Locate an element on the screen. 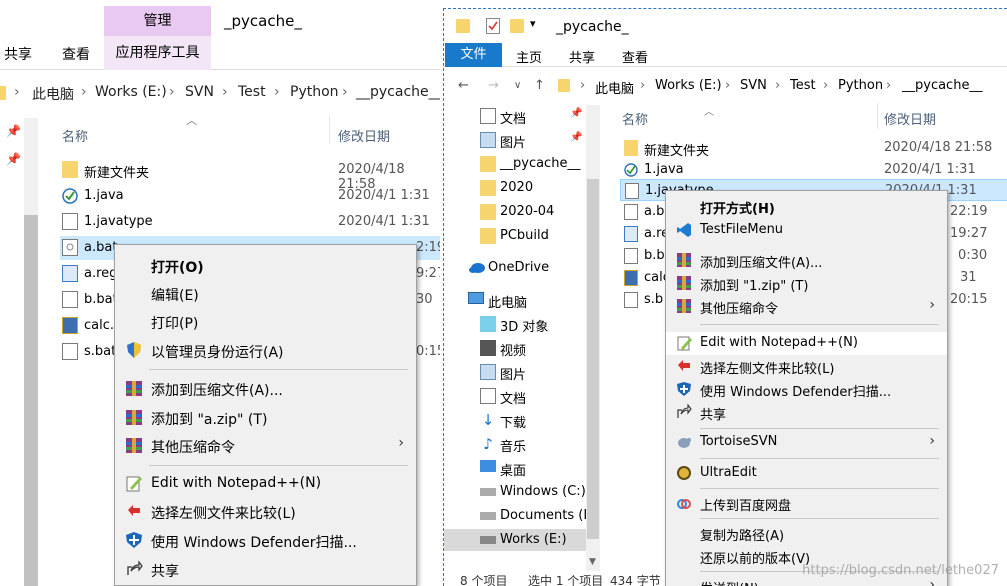  up-arrow-icon: ↑ is located at coordinates (539, 85).